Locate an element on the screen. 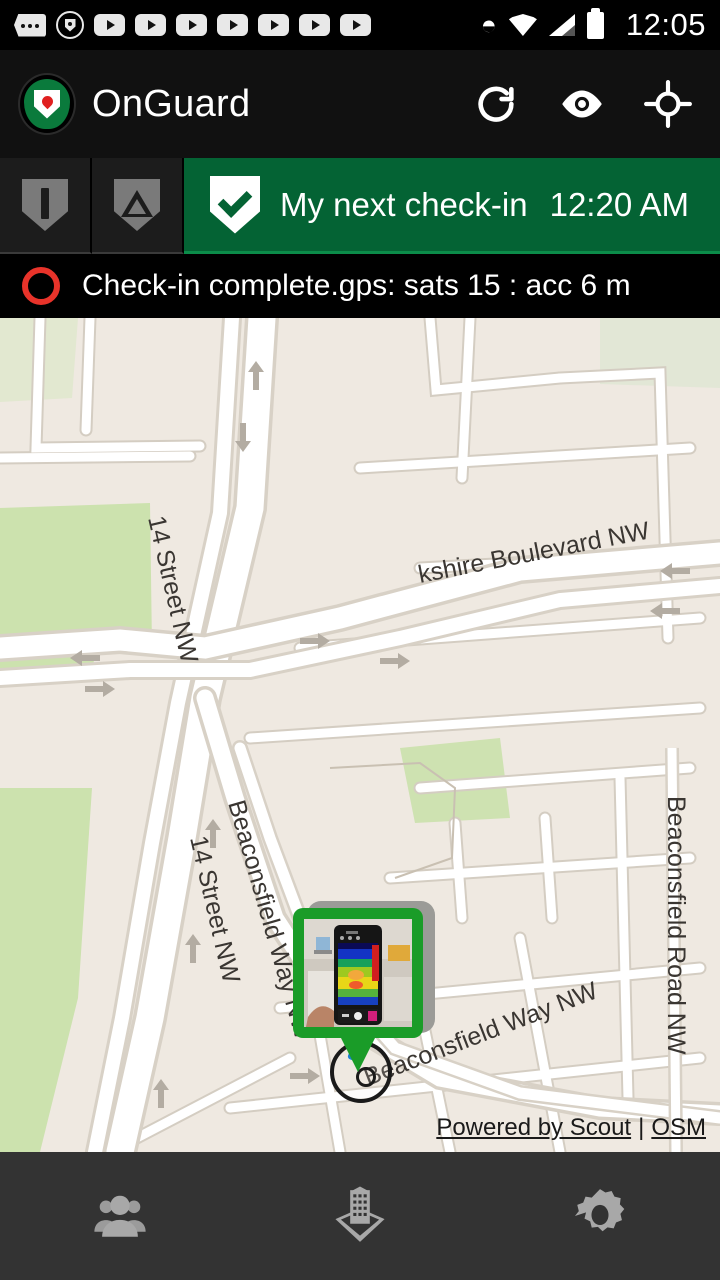  marker-photo-frame is located at coordinates (358, 973).